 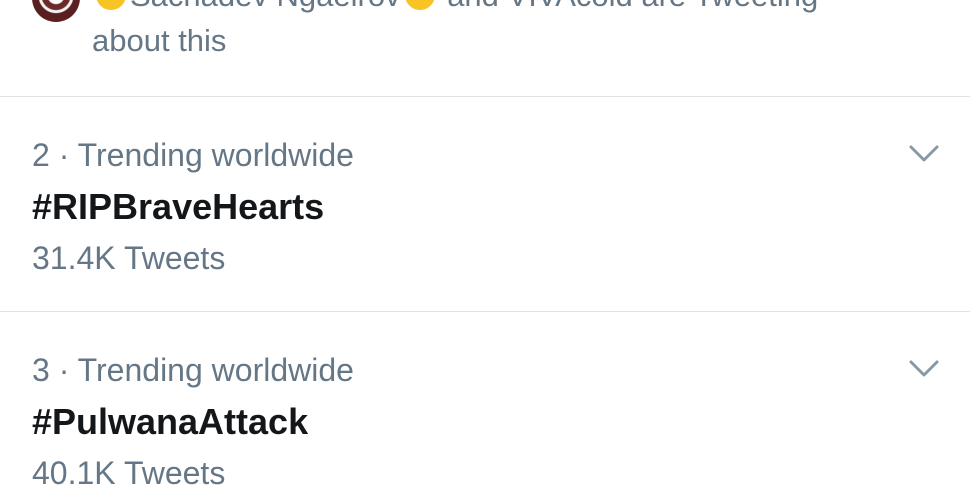 What do you see at coordinates (56, 11) in the screenshot?
I see `avatar` at bounding box center [56, 11].